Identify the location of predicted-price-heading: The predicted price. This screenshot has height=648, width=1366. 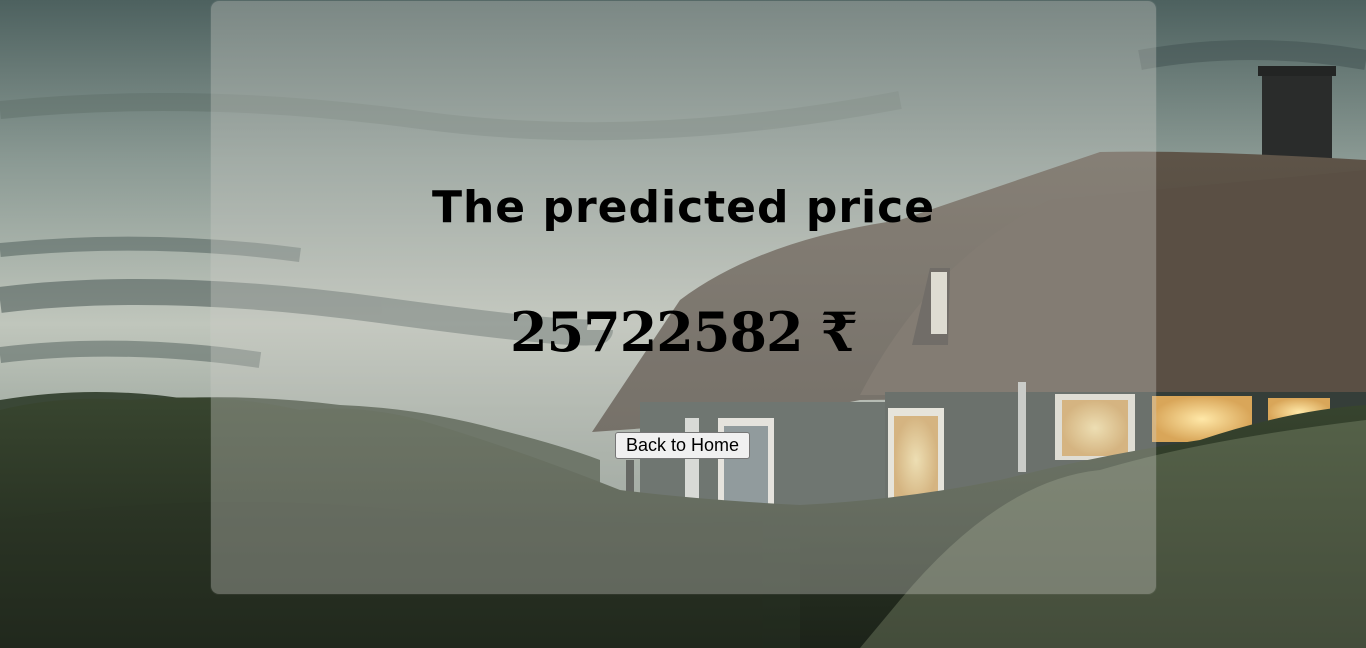
(683, 207).